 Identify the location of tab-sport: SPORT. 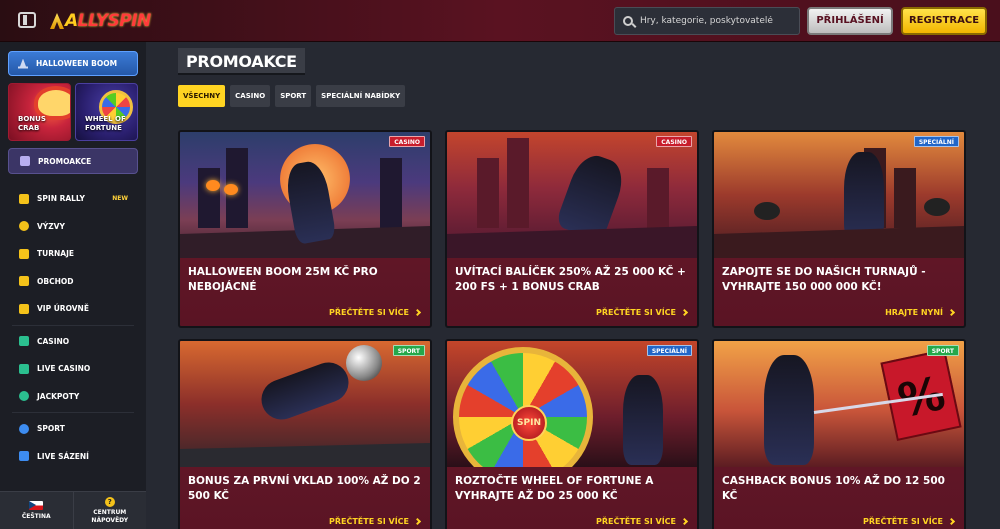
(293, 96).